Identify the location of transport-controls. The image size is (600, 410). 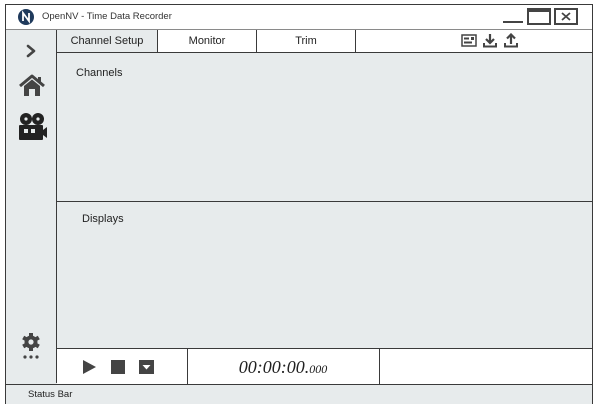
(122, 366).